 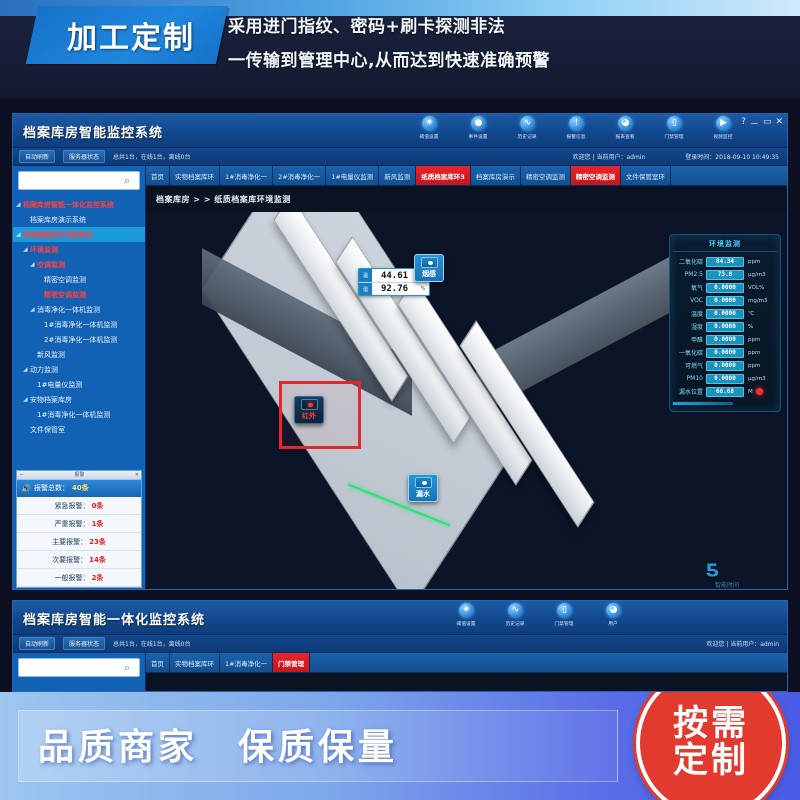 I want to click on tab-item: 新风监测, so click(x=398, y=175).